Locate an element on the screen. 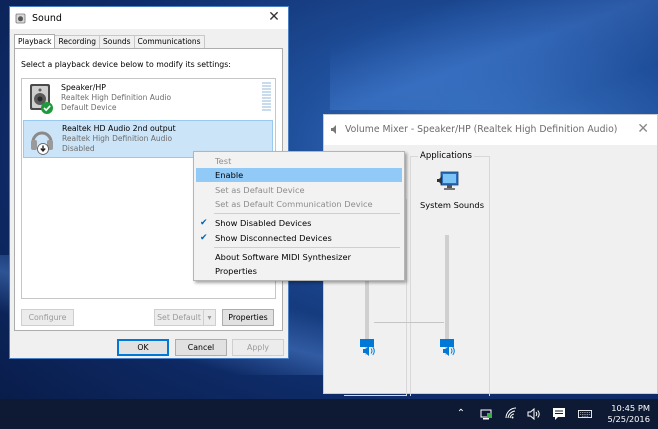 Image resolution: width=658 pixels, height=429 pixels. menu-item-enable: Enable is located at coordinates (299, 175).